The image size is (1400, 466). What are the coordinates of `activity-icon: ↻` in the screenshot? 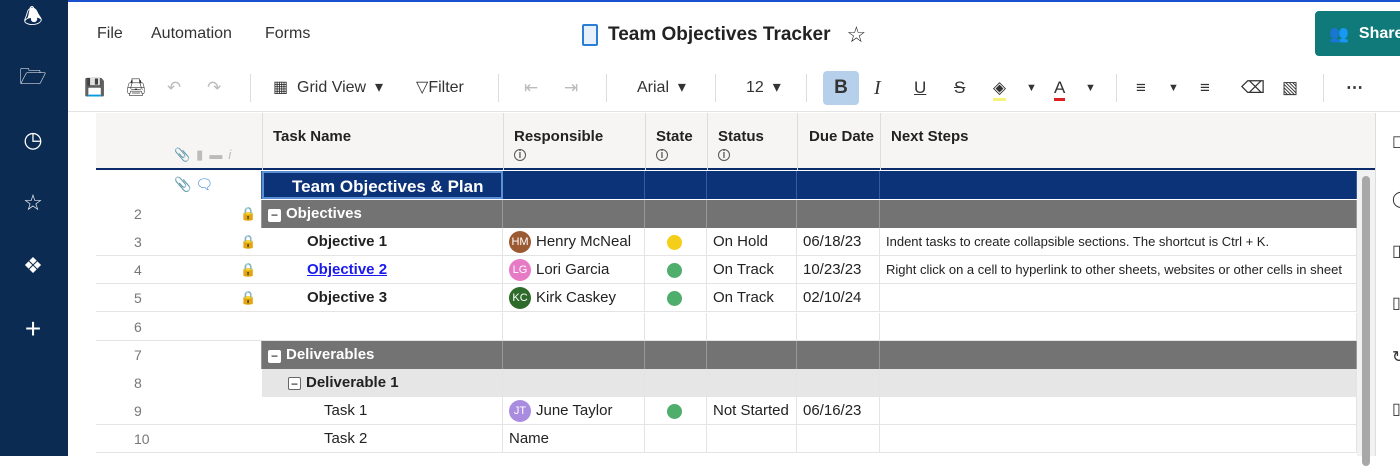 It's located at (1396, 357).